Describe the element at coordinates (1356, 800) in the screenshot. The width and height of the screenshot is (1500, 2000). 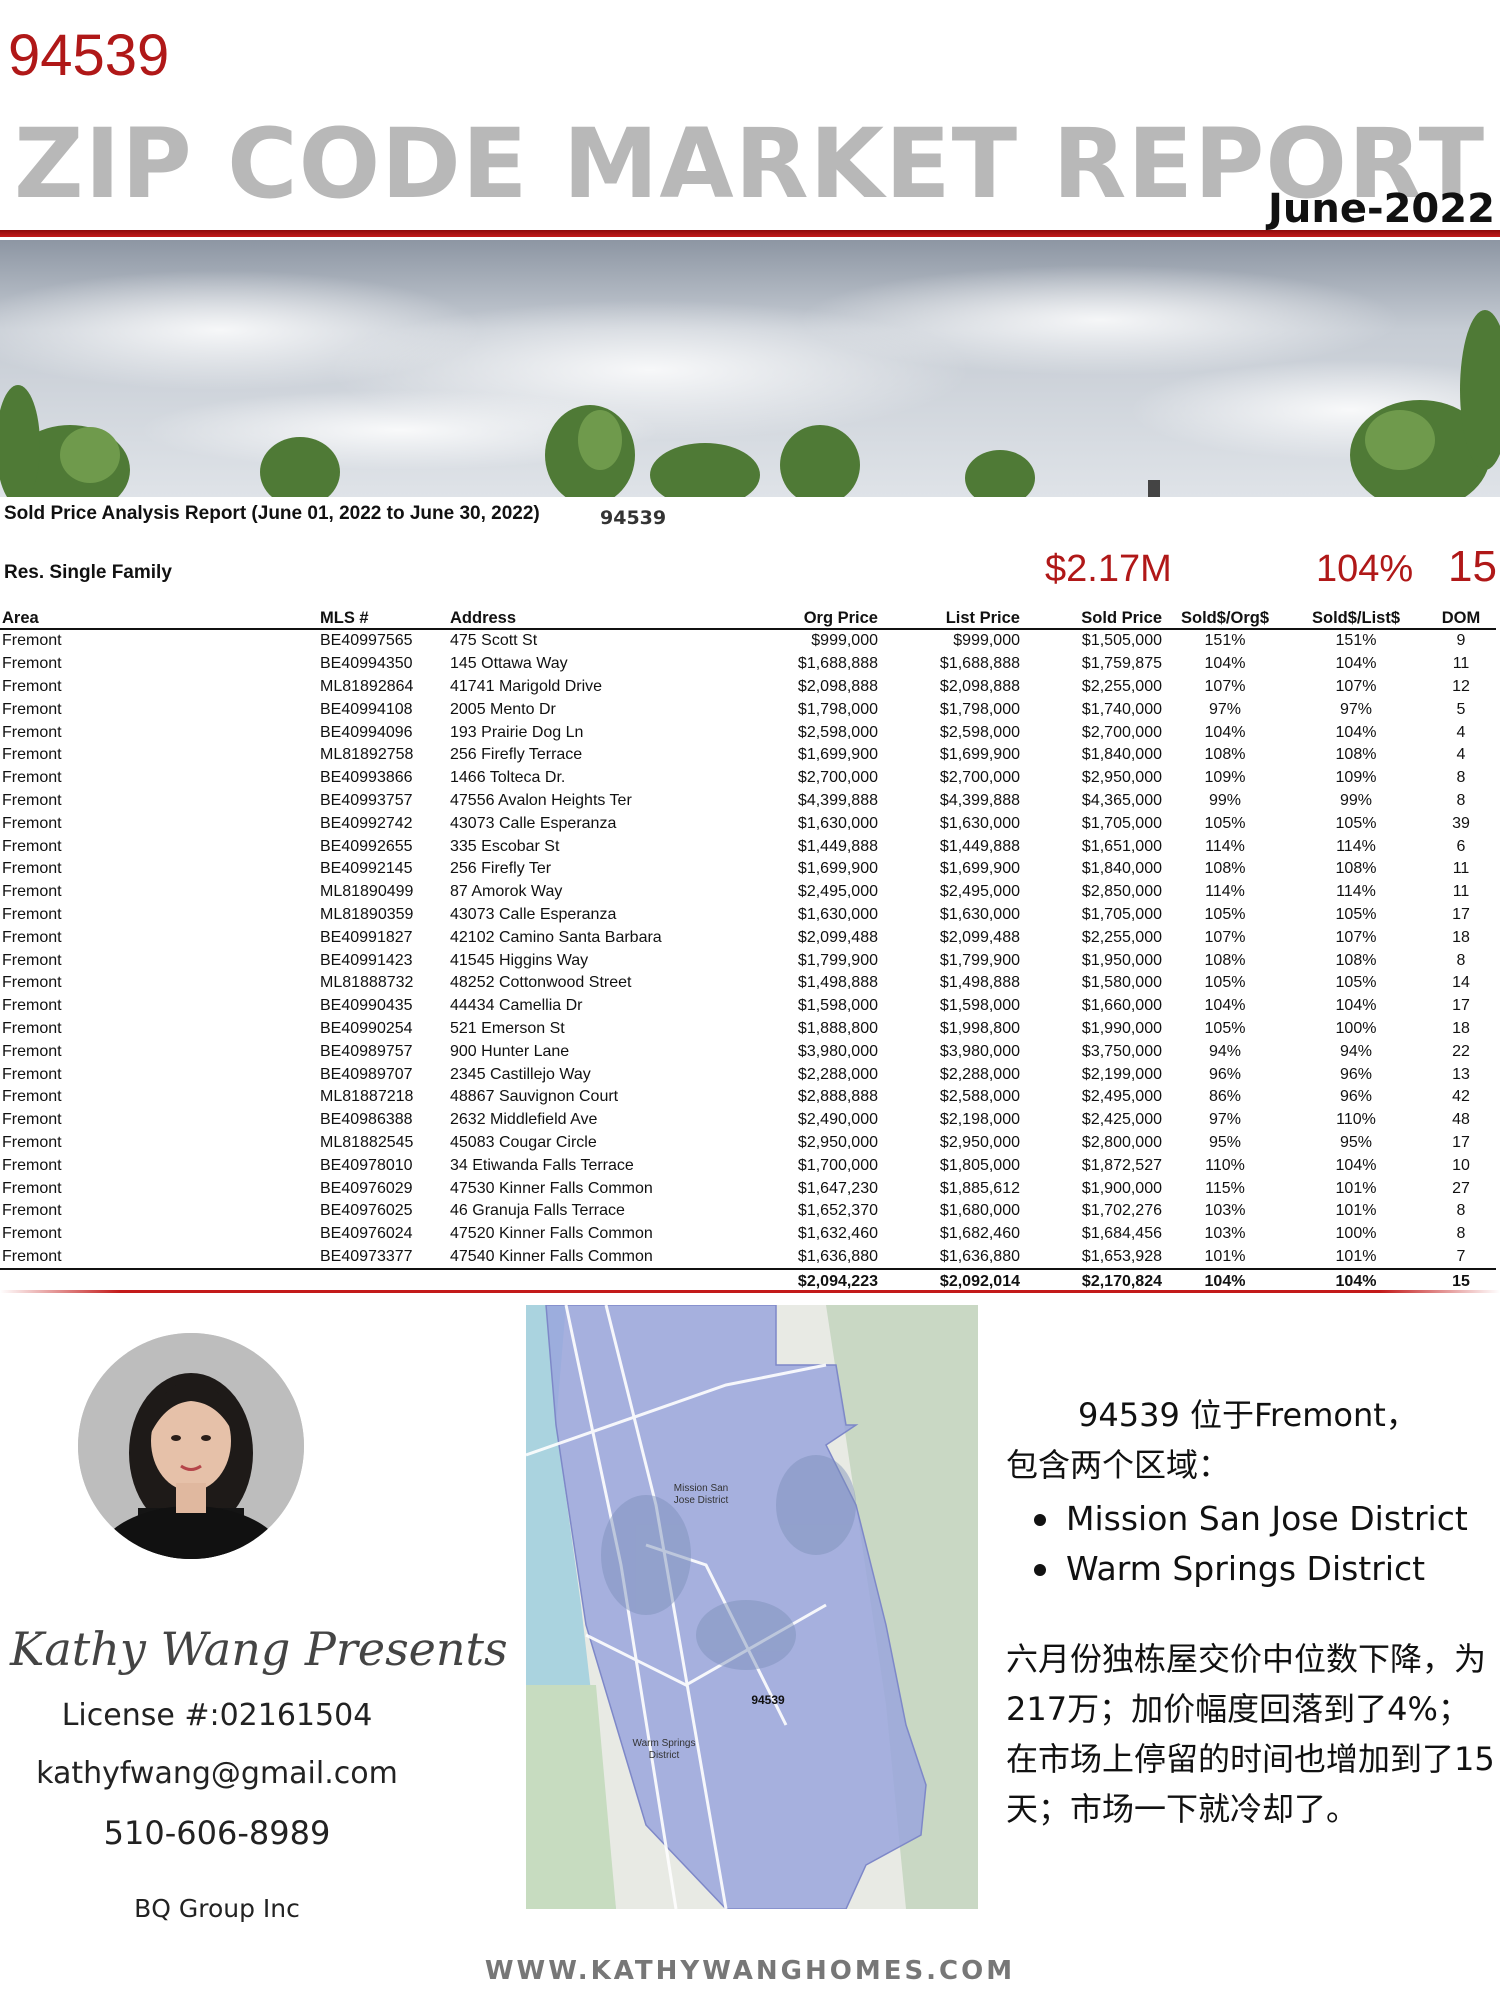
I see `cell-sold-list-ratio: 99%` at that location.